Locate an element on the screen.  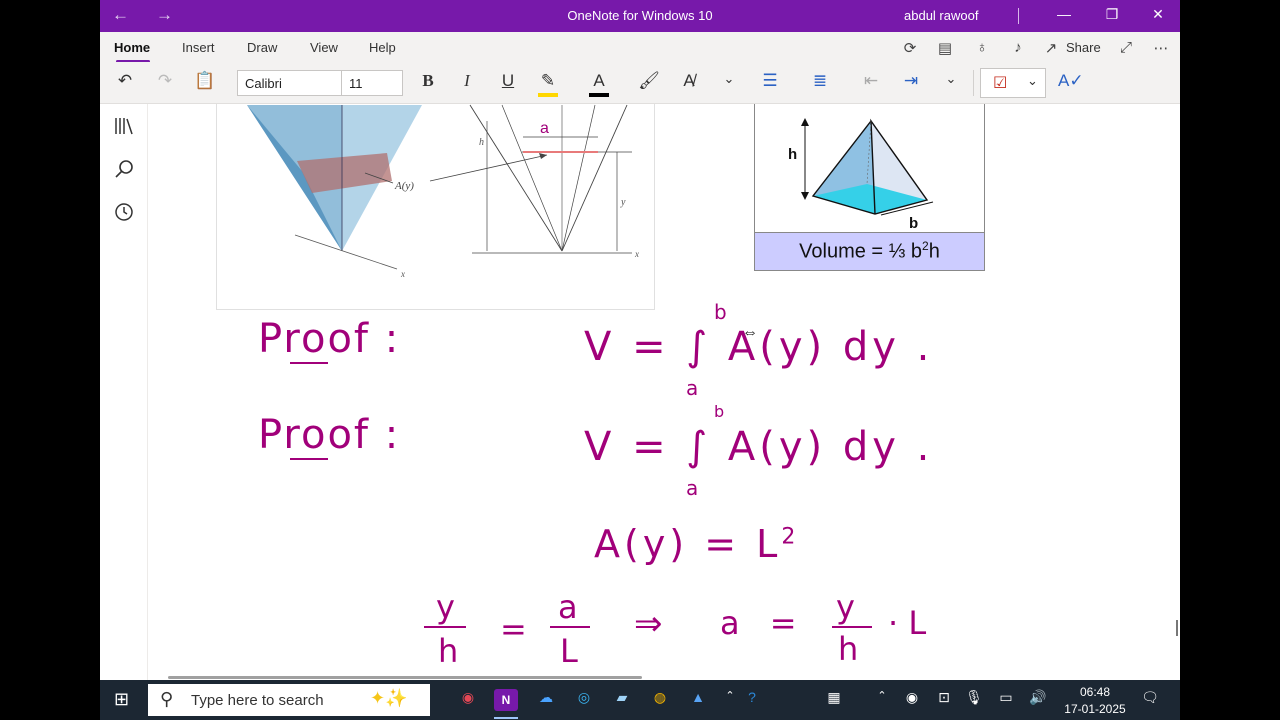
help-app-icon: ? is located at coordinates (752, 700).